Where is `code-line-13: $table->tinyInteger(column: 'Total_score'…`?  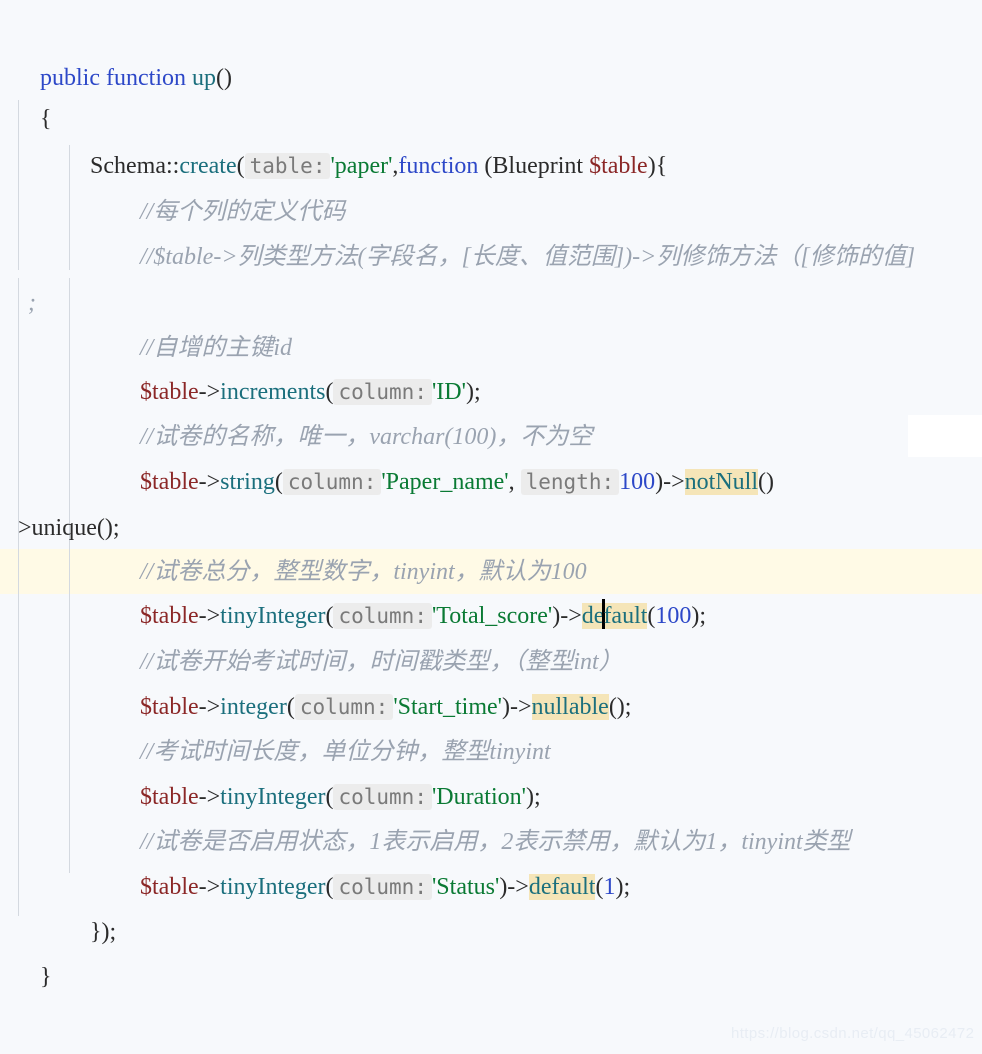 code-line-13: $table->tinyInteger(column: 'Total_score'… is located at coordinates (411, 589).